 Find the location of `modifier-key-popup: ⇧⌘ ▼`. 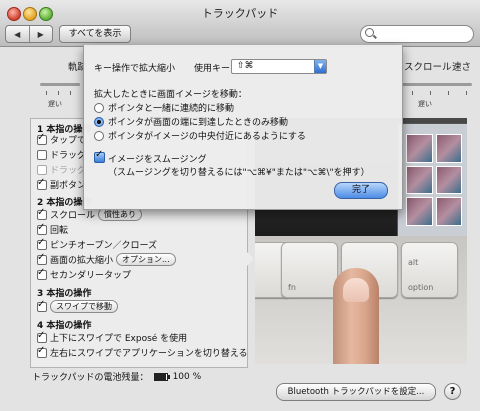

modifier-key-popup: ⇧⌘ ▼ is located at coordinates (279, 66).